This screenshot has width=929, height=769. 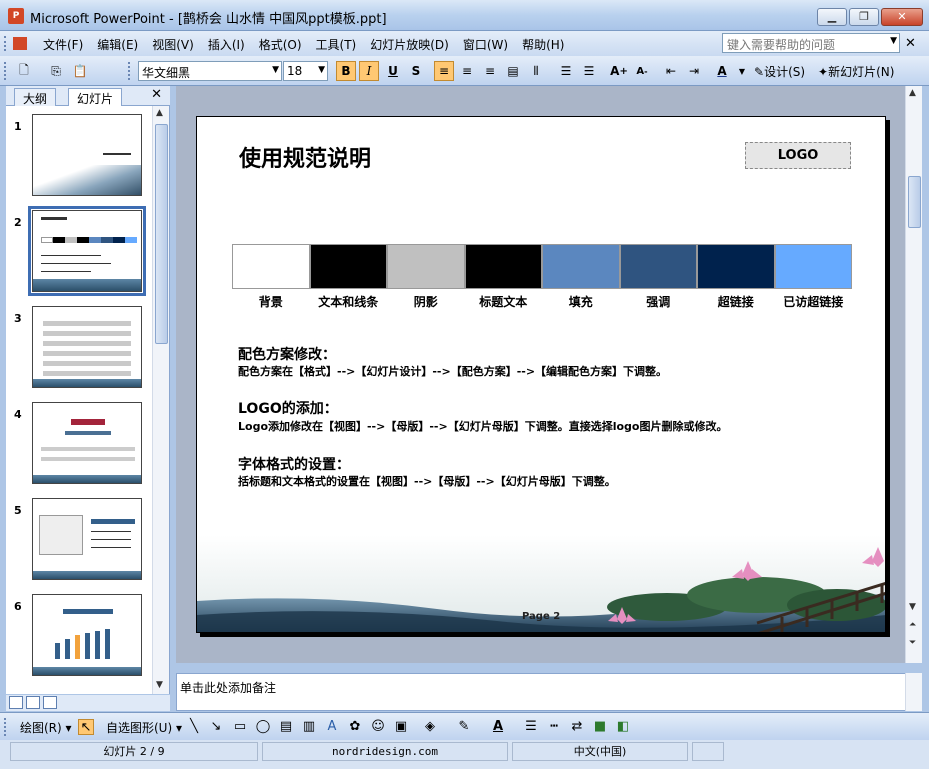 I want to click on diagram-icon: ✿, so click(x=355, y=727).